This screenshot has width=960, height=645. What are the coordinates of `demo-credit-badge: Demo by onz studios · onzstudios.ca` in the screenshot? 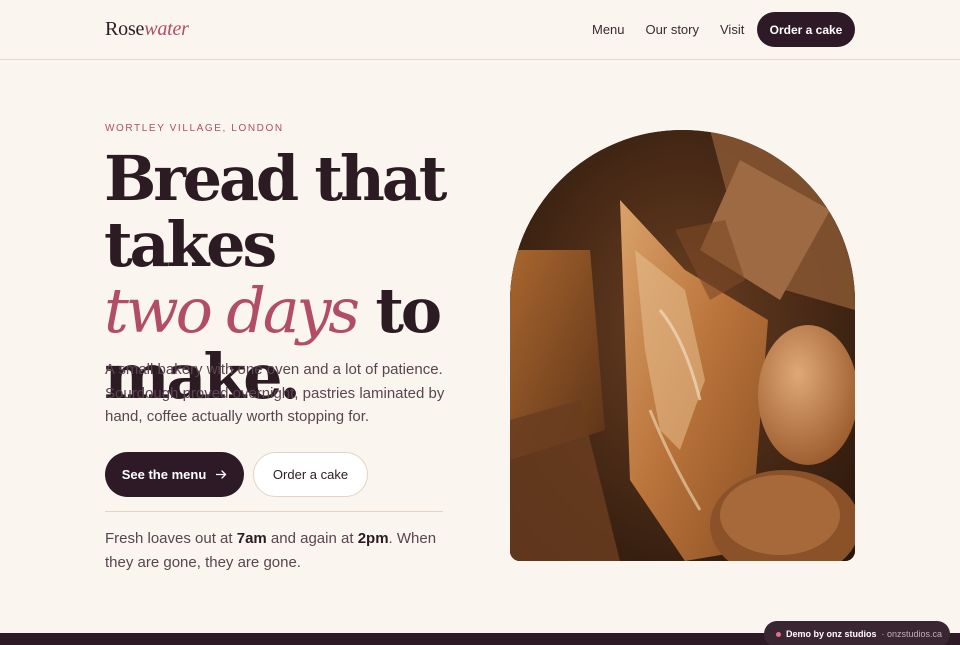 It's located at (857, 633).